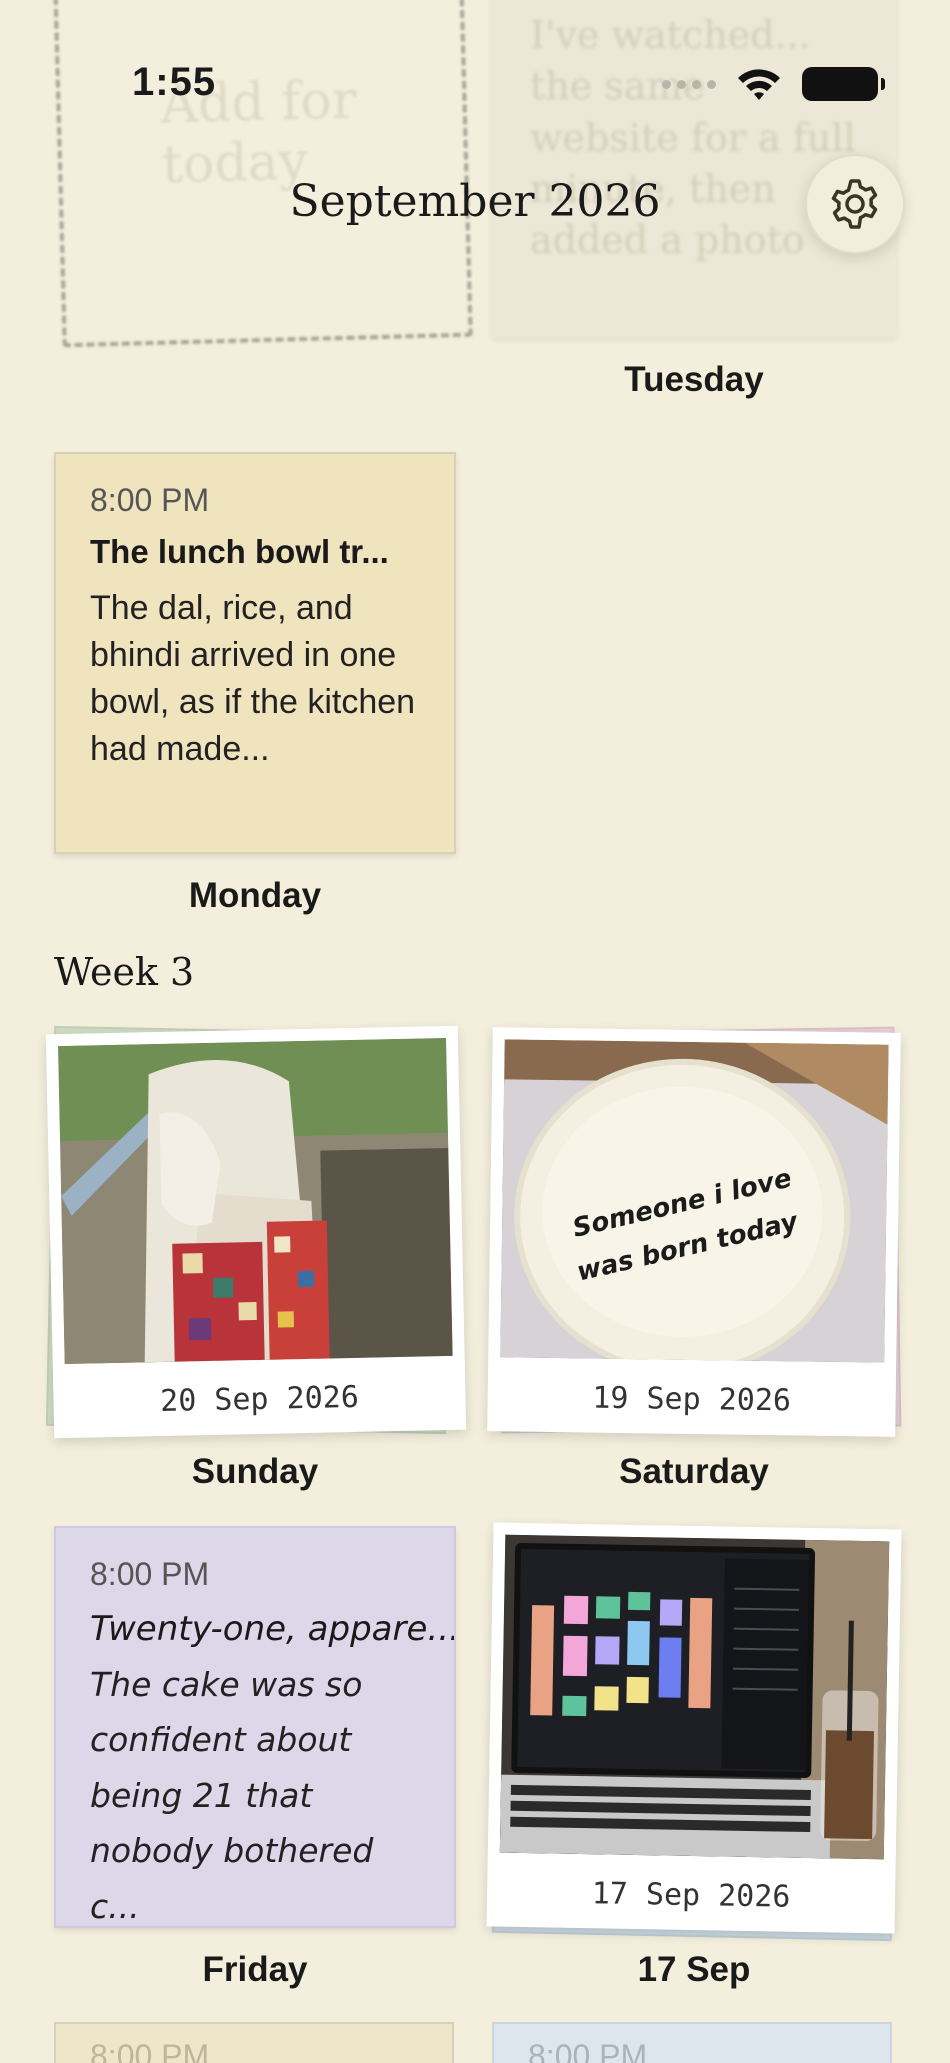  What do you see at coordinates (124, 972) in the screenshot?
I see `week-label: Week 3` at bounding box center [124, 972].